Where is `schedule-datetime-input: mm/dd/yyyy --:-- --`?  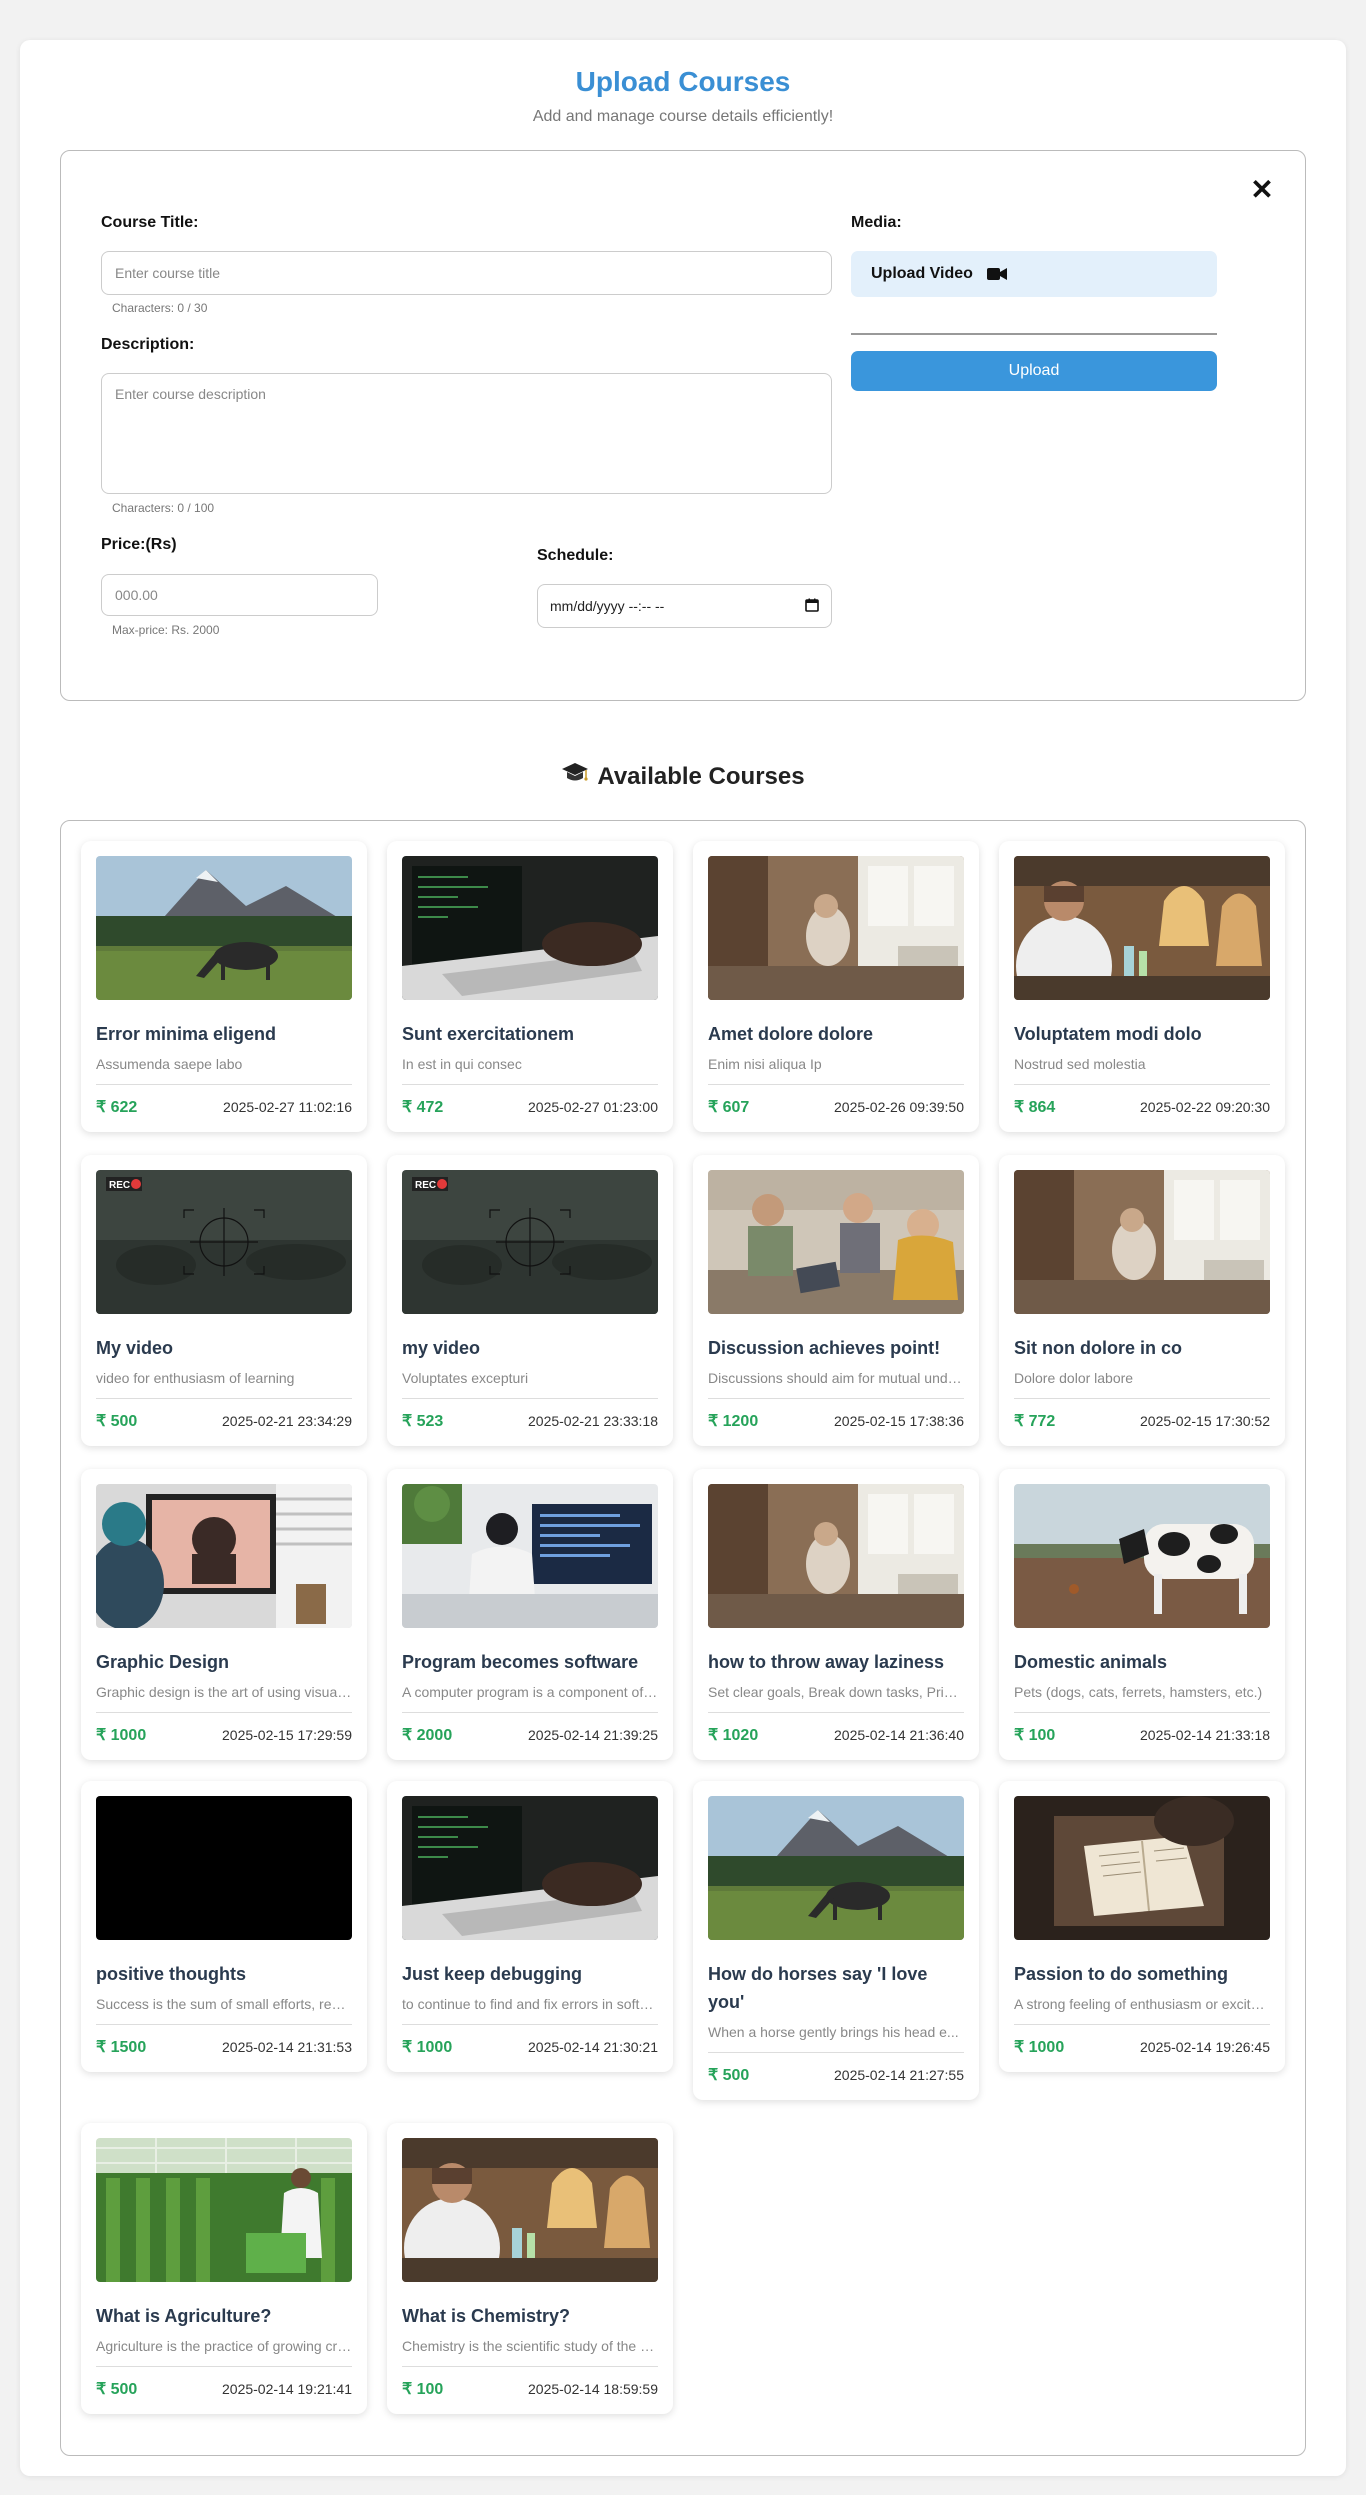
schedule-datetime-input: mm/dd/yyyy --:-- -- is located at coordinates (684, 606).